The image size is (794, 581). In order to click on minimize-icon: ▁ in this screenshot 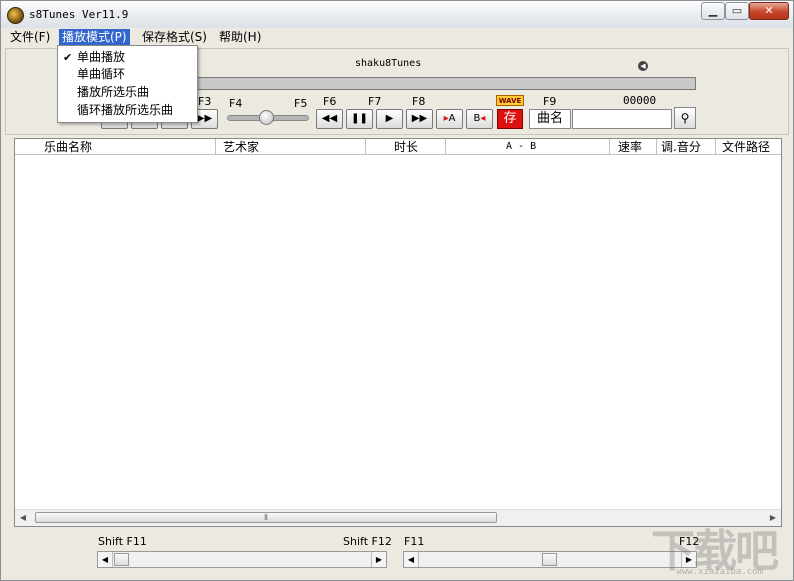, I will do `click(713, 10)`.